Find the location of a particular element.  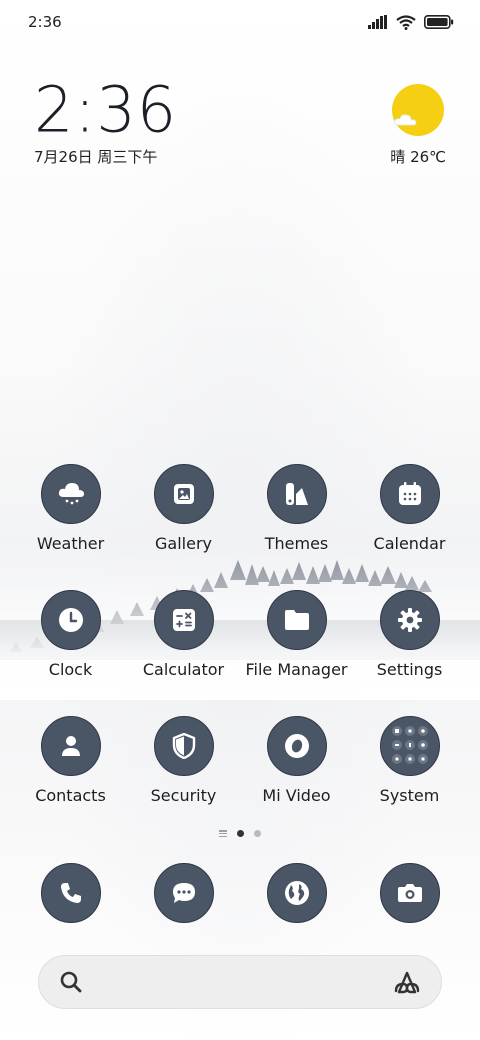

app-gallery: Gallery is located at coordinates (183, 508).